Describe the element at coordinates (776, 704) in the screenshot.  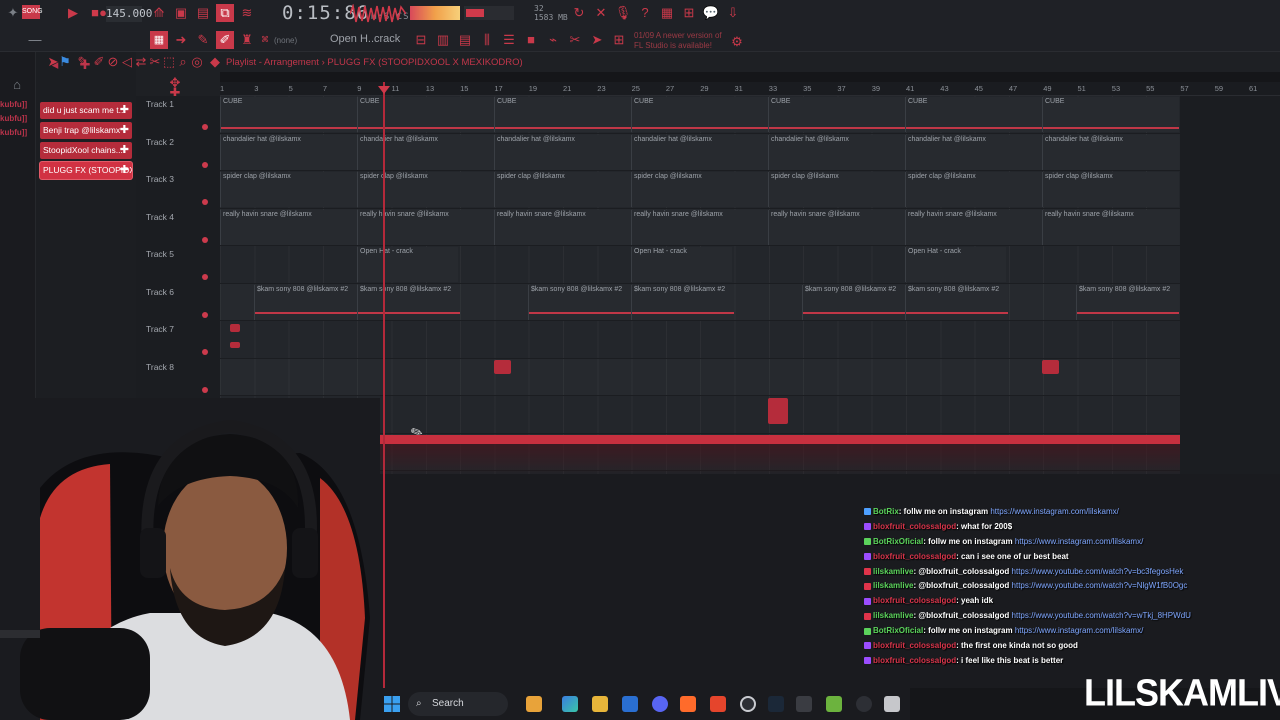
I see `steam-icon` at that location.